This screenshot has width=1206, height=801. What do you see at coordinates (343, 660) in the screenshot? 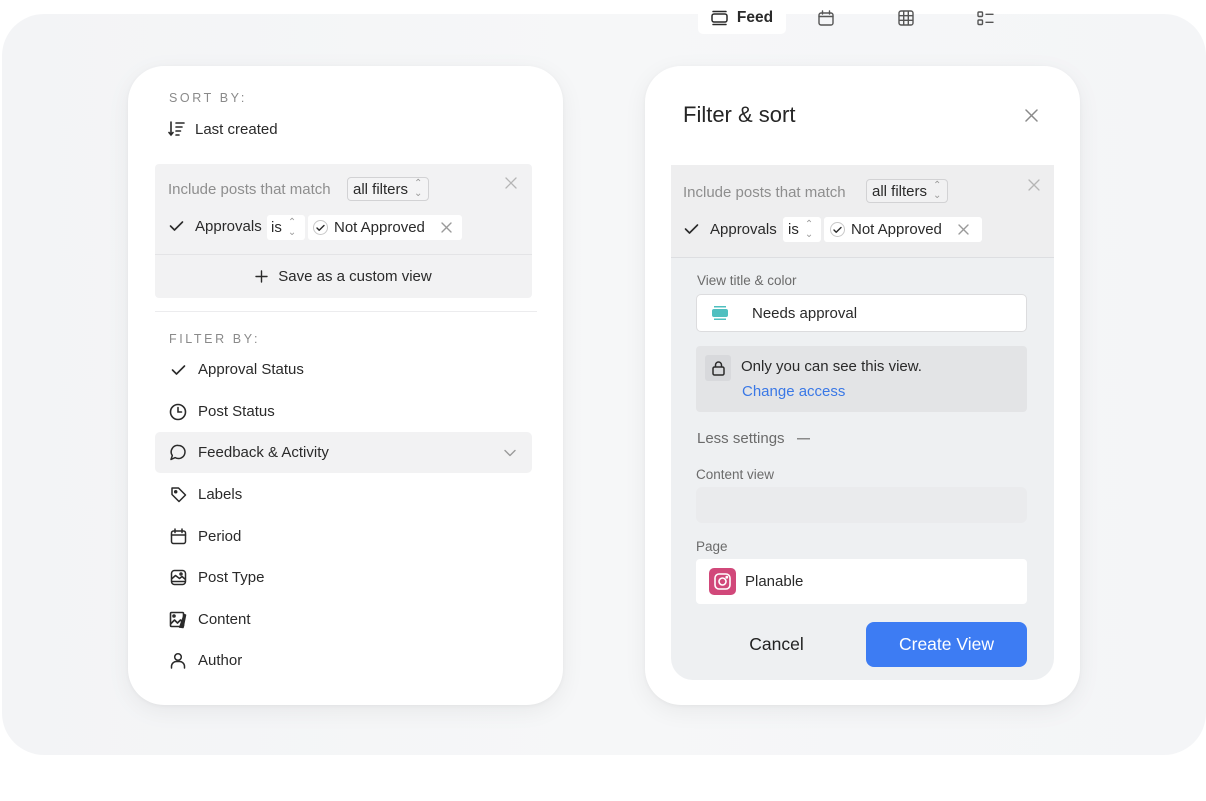
I see `filter-item-author: Author` at bounding box center [343, 660].